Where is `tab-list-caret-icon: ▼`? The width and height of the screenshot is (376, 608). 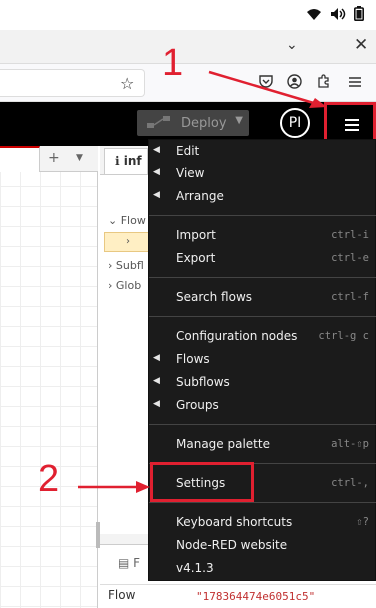
tab-list-caret-icon: ▼ is located at coordinates (79, 158).